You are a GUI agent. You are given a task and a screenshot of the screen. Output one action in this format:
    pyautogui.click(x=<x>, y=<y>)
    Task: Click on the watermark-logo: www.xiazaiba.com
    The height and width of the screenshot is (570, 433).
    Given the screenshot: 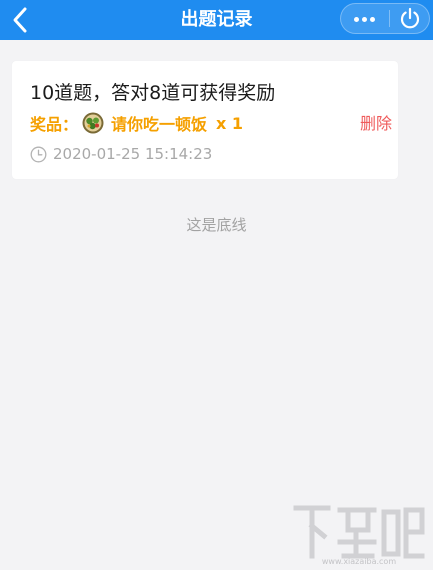 What is the action you would take?
    pyautogui.click(x=359, y=533)
    